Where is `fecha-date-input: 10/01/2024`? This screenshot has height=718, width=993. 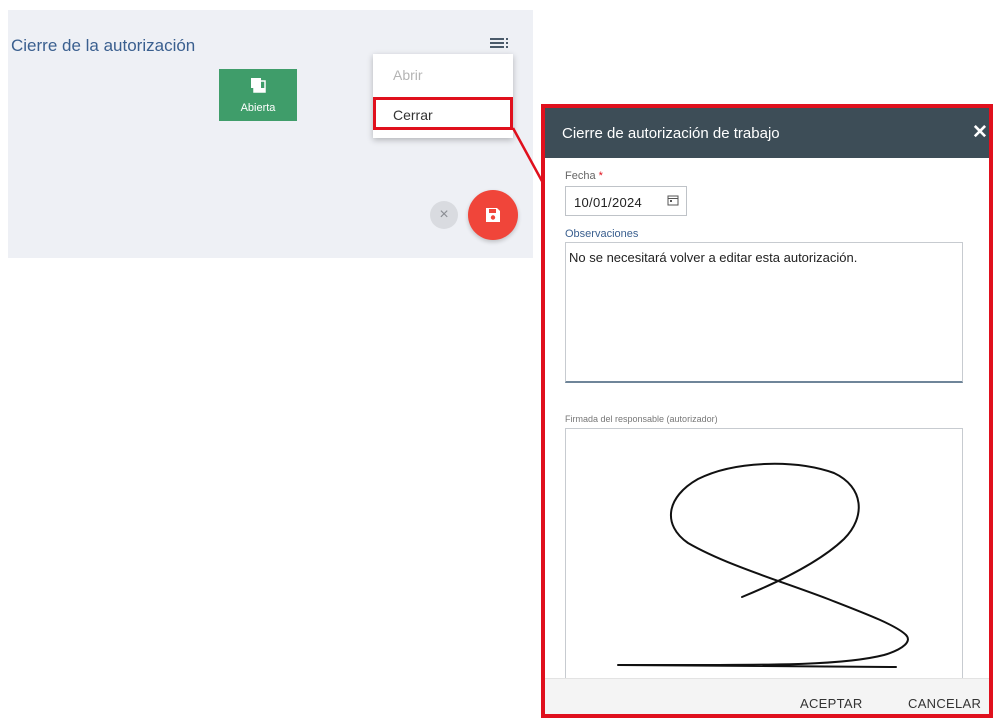 fecha-date-input: 10/01/2024 is located at coordinates (626, 201).